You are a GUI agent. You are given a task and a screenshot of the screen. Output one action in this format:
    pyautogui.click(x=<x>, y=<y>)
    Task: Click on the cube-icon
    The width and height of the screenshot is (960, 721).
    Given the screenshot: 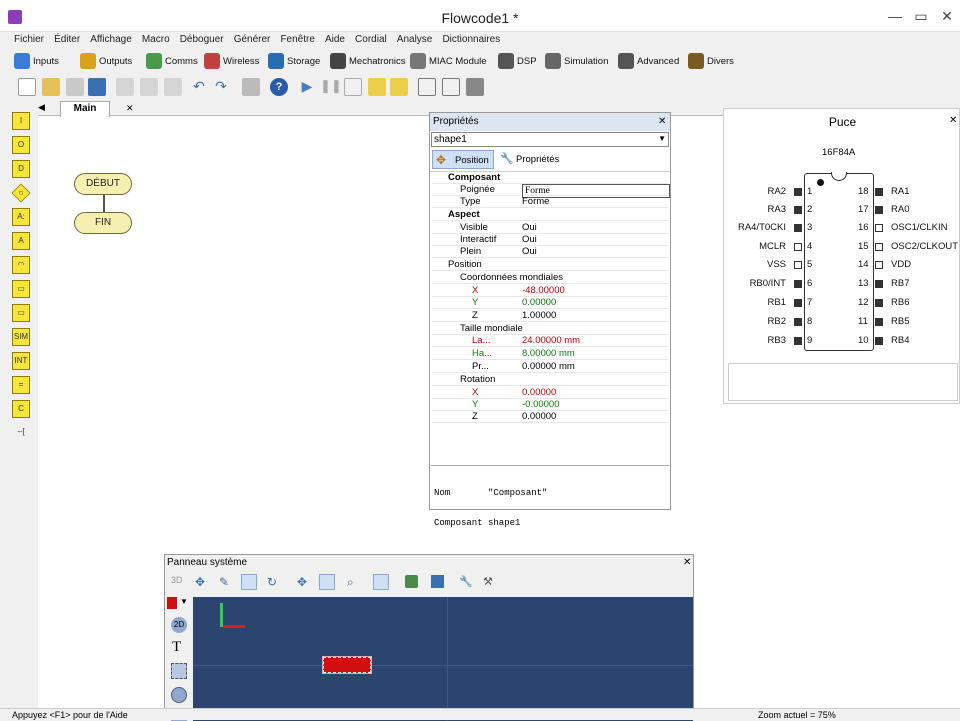 What is the action you would take?
    pyautogui.click(x=437, y=581)
    